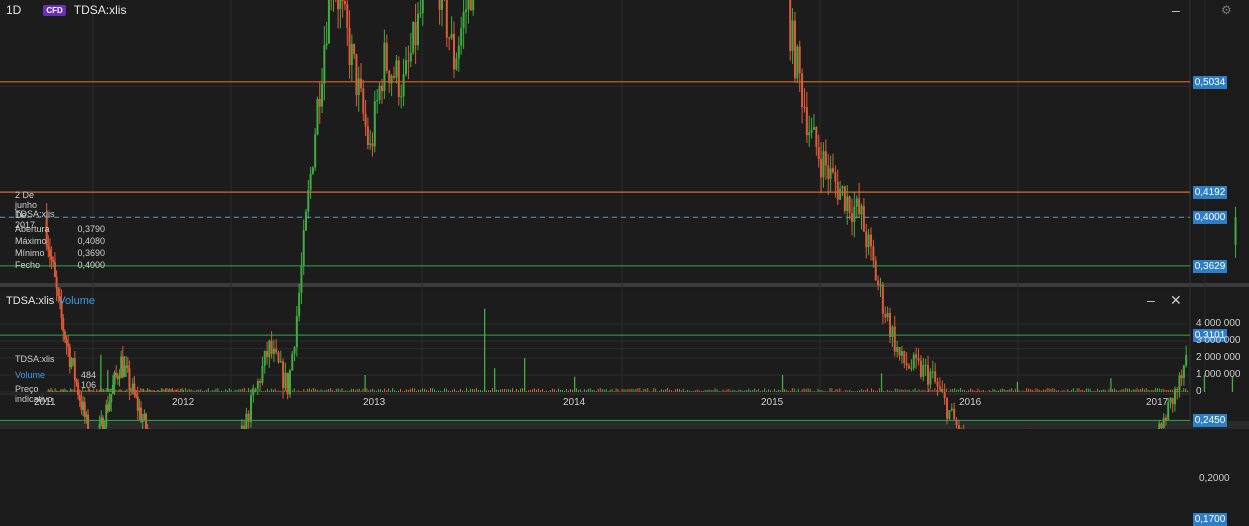 The height and width of the screenshot is (526, 1249). Describe the element at coordinates (13, 10) in the screenshot. I see `timeframe-selector: 1D` at that location.